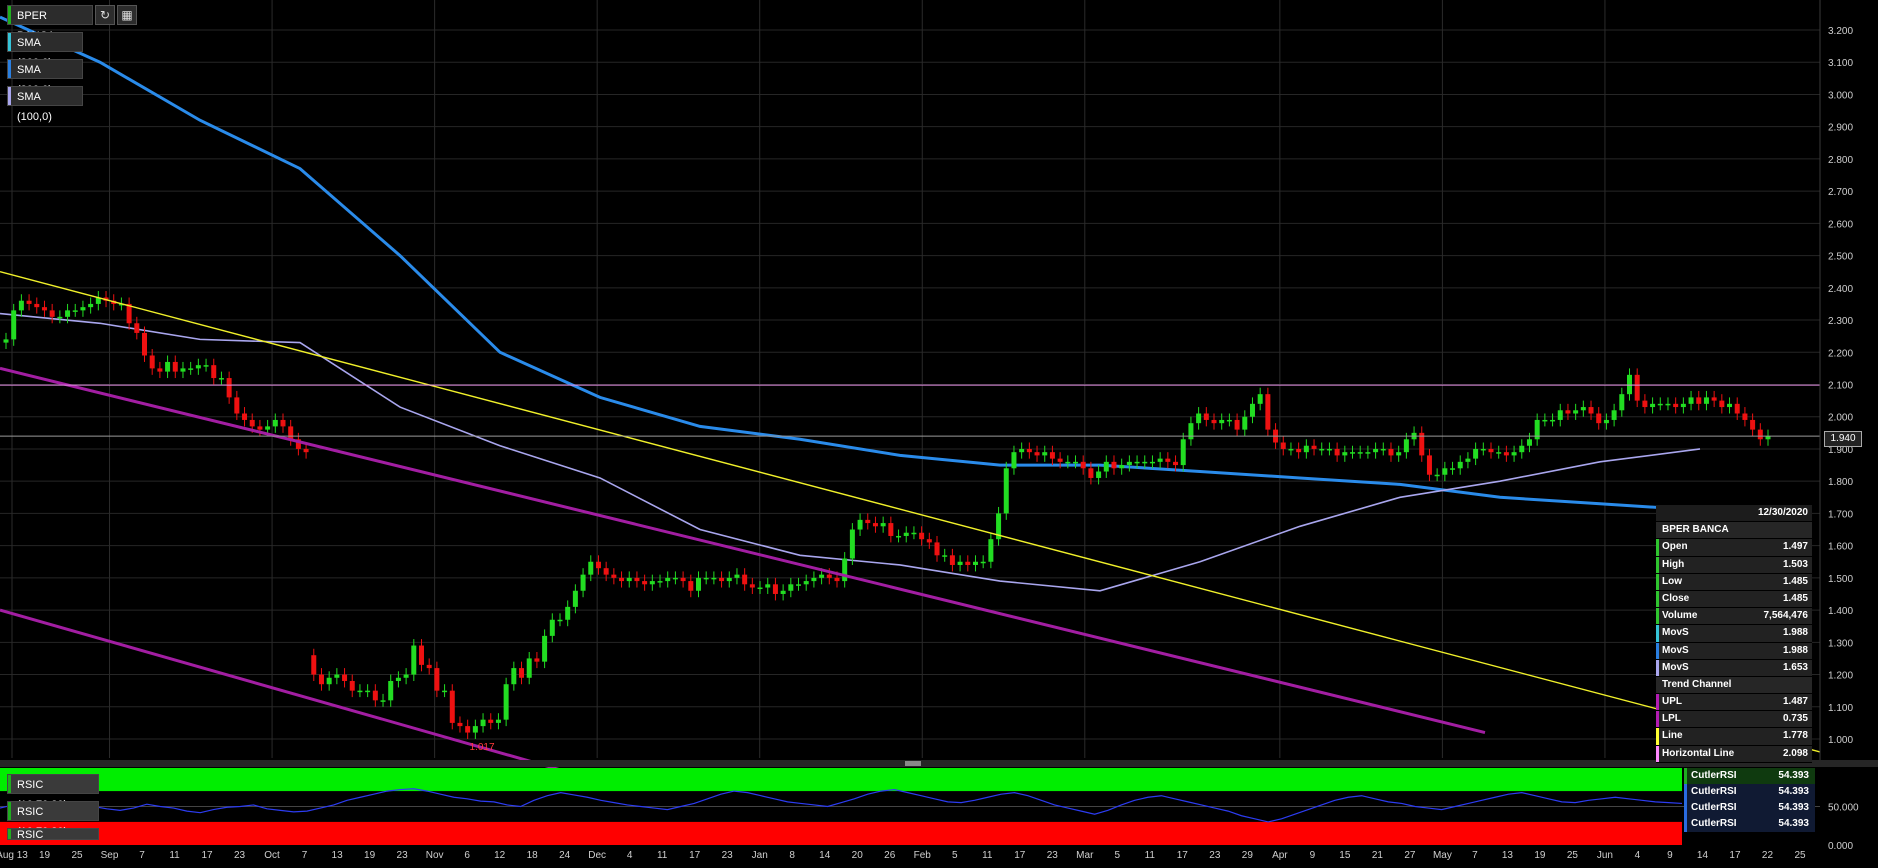 The image size is (1878, 868). Describe the element at coordinates (1734, 685) in the screenshot. I see `info-section-row: Trend Channel` at that location.